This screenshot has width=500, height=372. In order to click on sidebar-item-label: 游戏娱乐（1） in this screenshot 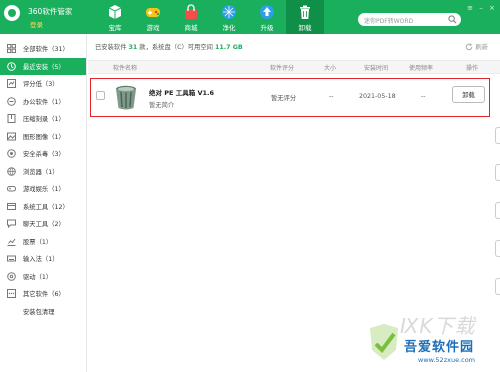, I will do `click(44, 190)`.